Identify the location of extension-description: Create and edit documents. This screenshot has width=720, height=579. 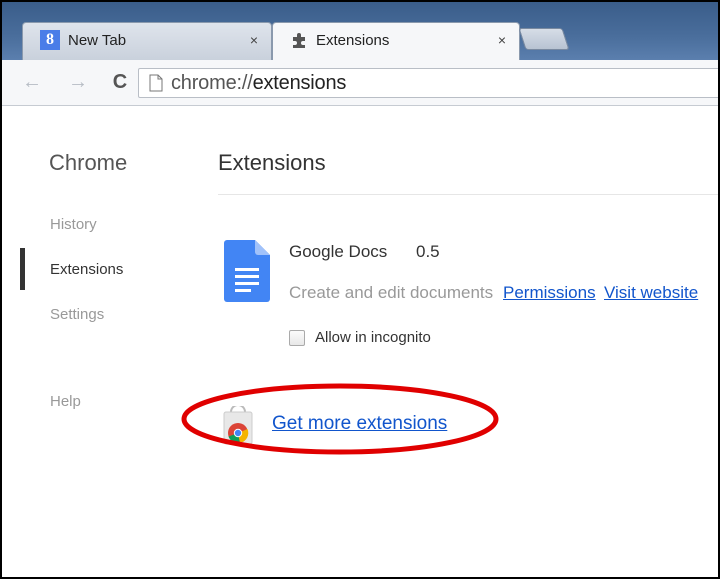
(391, 292).